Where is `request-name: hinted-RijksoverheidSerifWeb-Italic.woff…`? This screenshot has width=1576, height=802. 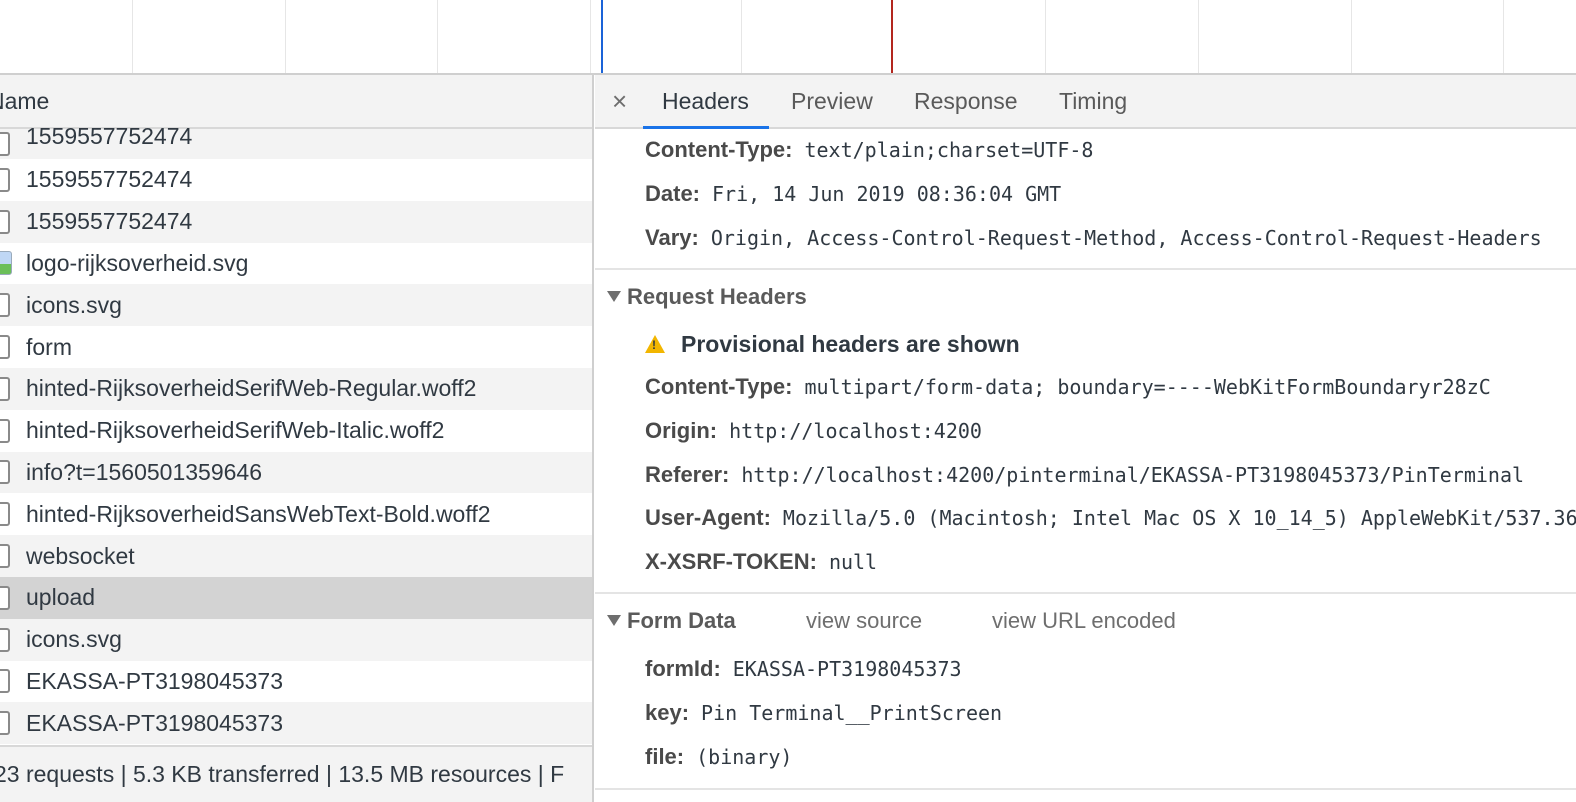 request-name: hinted-RijksoverheidSerifWeb-Italic.woff… is located at coordinates (235, 430).